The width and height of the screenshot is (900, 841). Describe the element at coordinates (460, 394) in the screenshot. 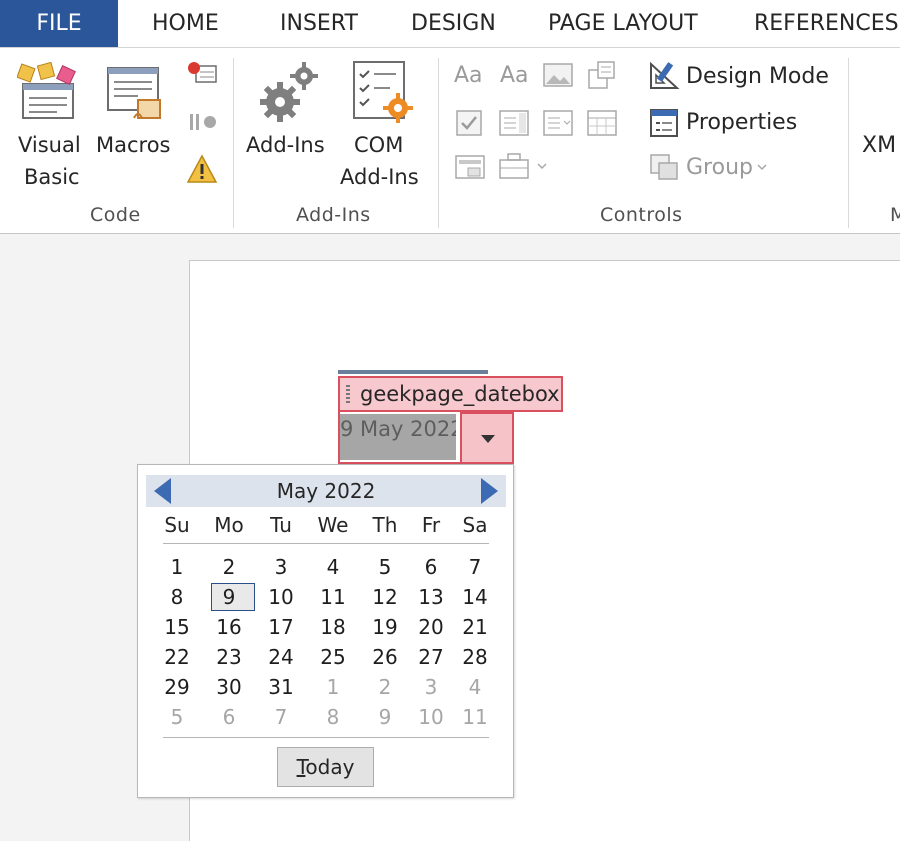

I see `content-control-title: geekpage_datebox` at that location.